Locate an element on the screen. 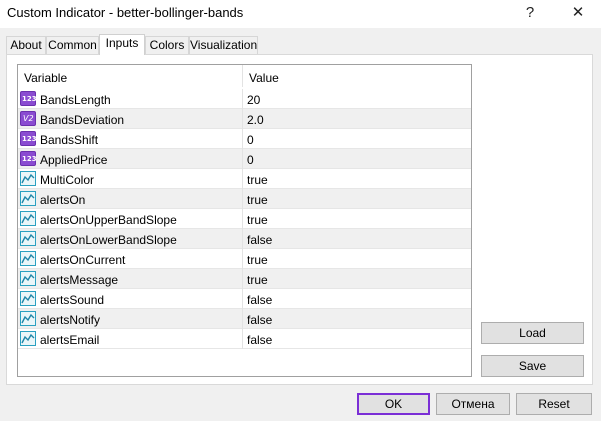 Image resolution: width=601 pixels, height=421 pixels. table-row: alertsOnCurrent true is located at coordinates (244, 259).